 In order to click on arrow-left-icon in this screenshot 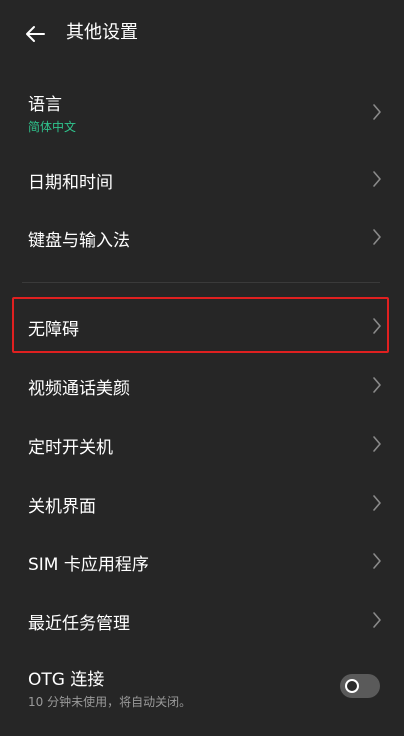, I will do `click(35, 34)`.